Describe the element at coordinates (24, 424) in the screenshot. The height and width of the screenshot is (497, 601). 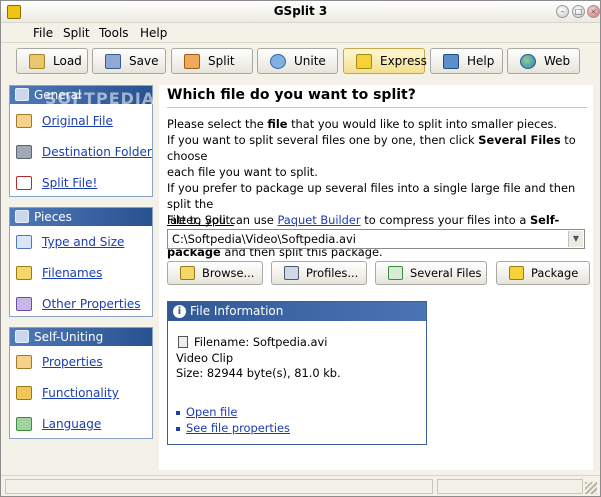
I see `language-icon` at that location.